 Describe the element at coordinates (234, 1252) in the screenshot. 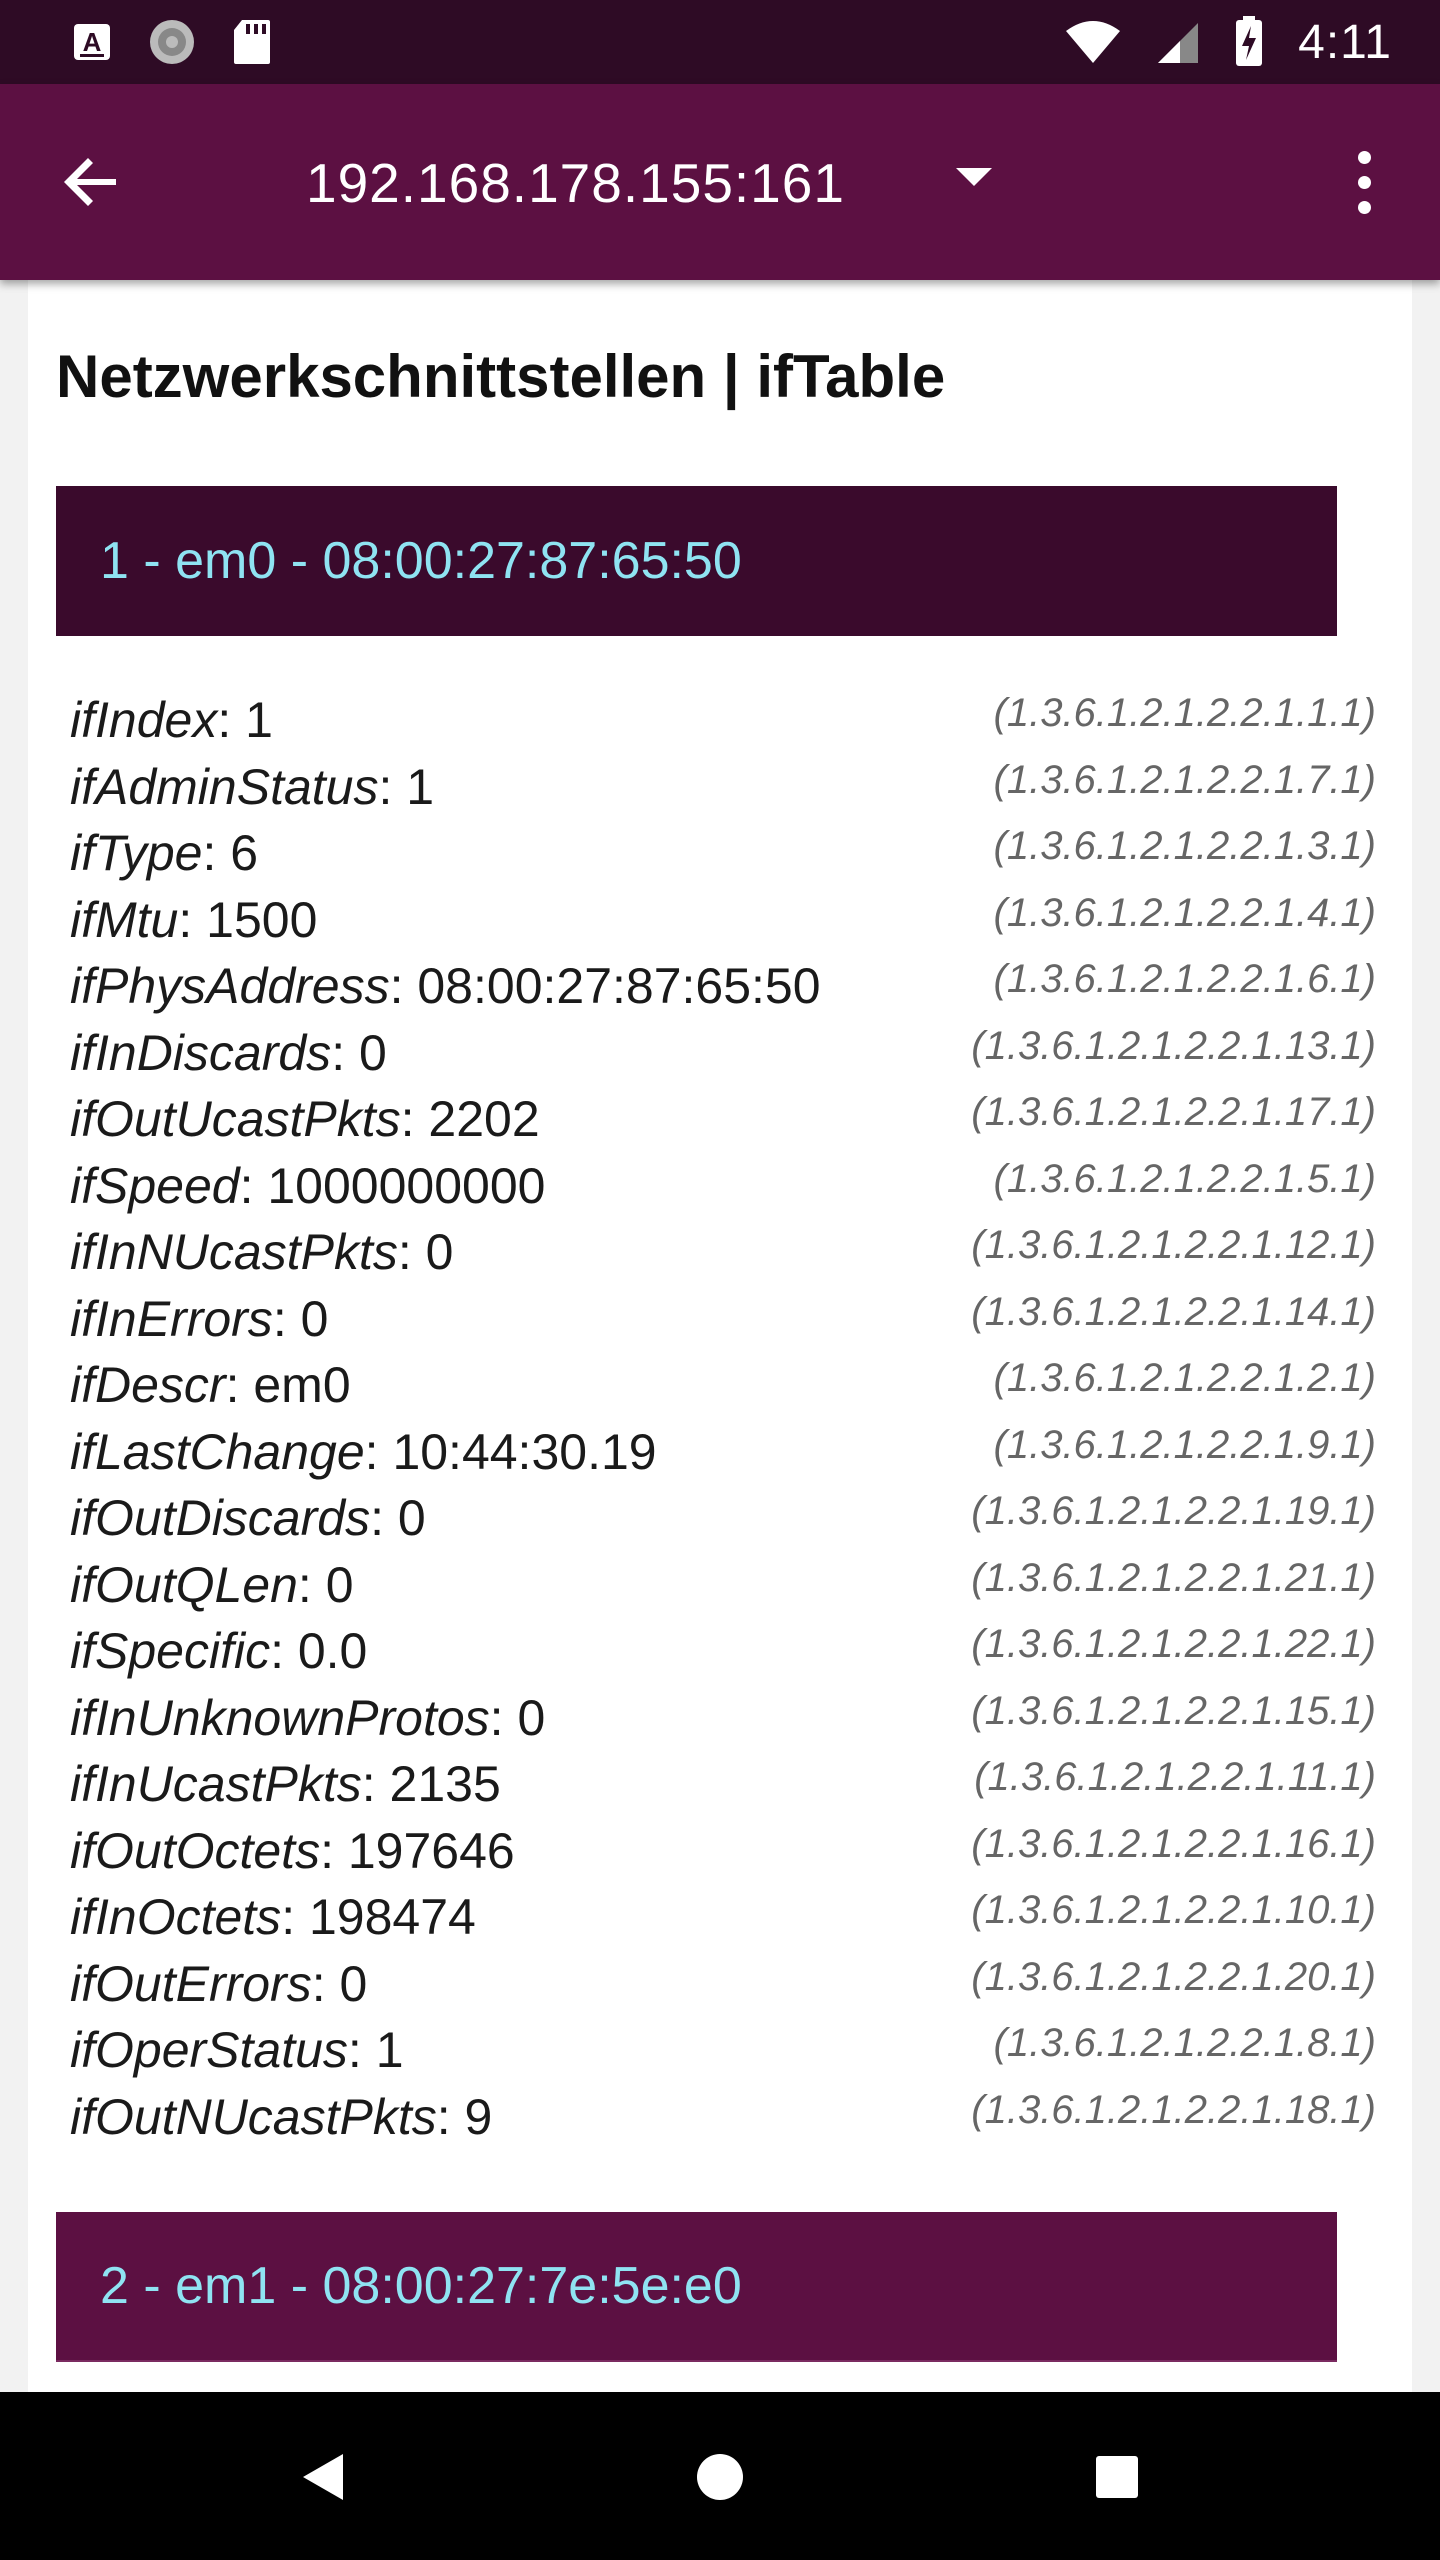

I see `property-name: ifInNUcastPkts` at that location.